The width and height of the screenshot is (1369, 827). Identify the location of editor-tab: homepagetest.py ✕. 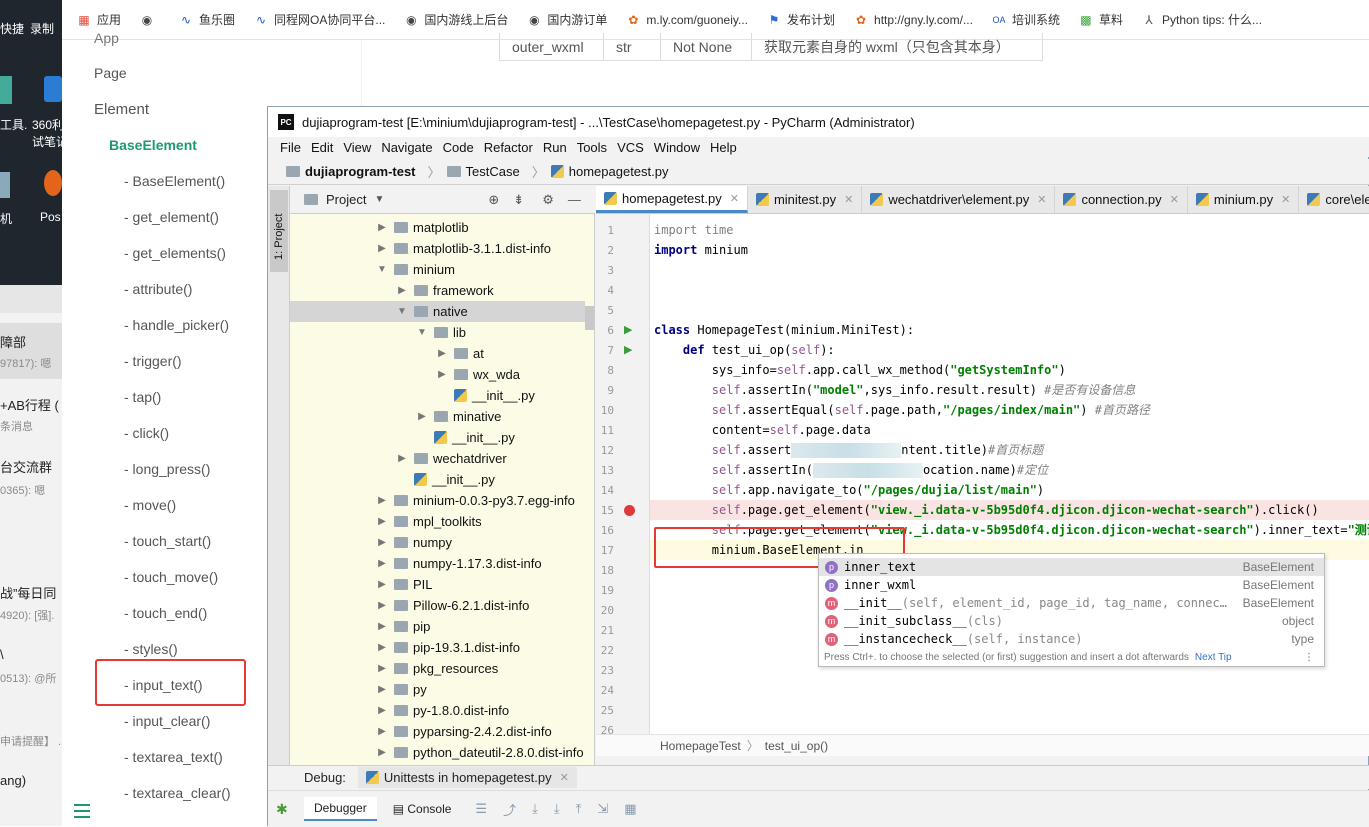
(672, 199).